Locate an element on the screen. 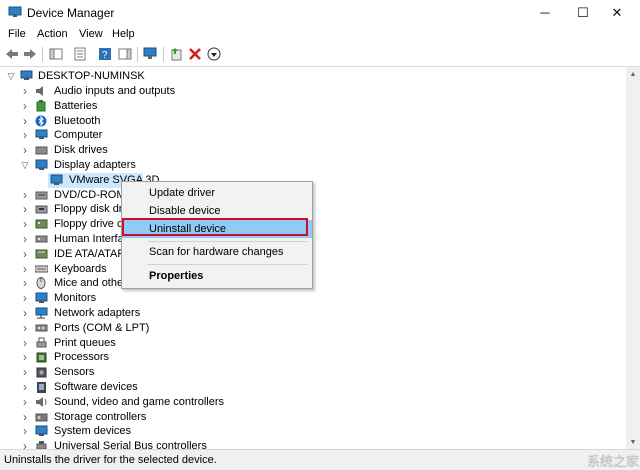  menu-properties: Properties is located at coordinates (217, 276).